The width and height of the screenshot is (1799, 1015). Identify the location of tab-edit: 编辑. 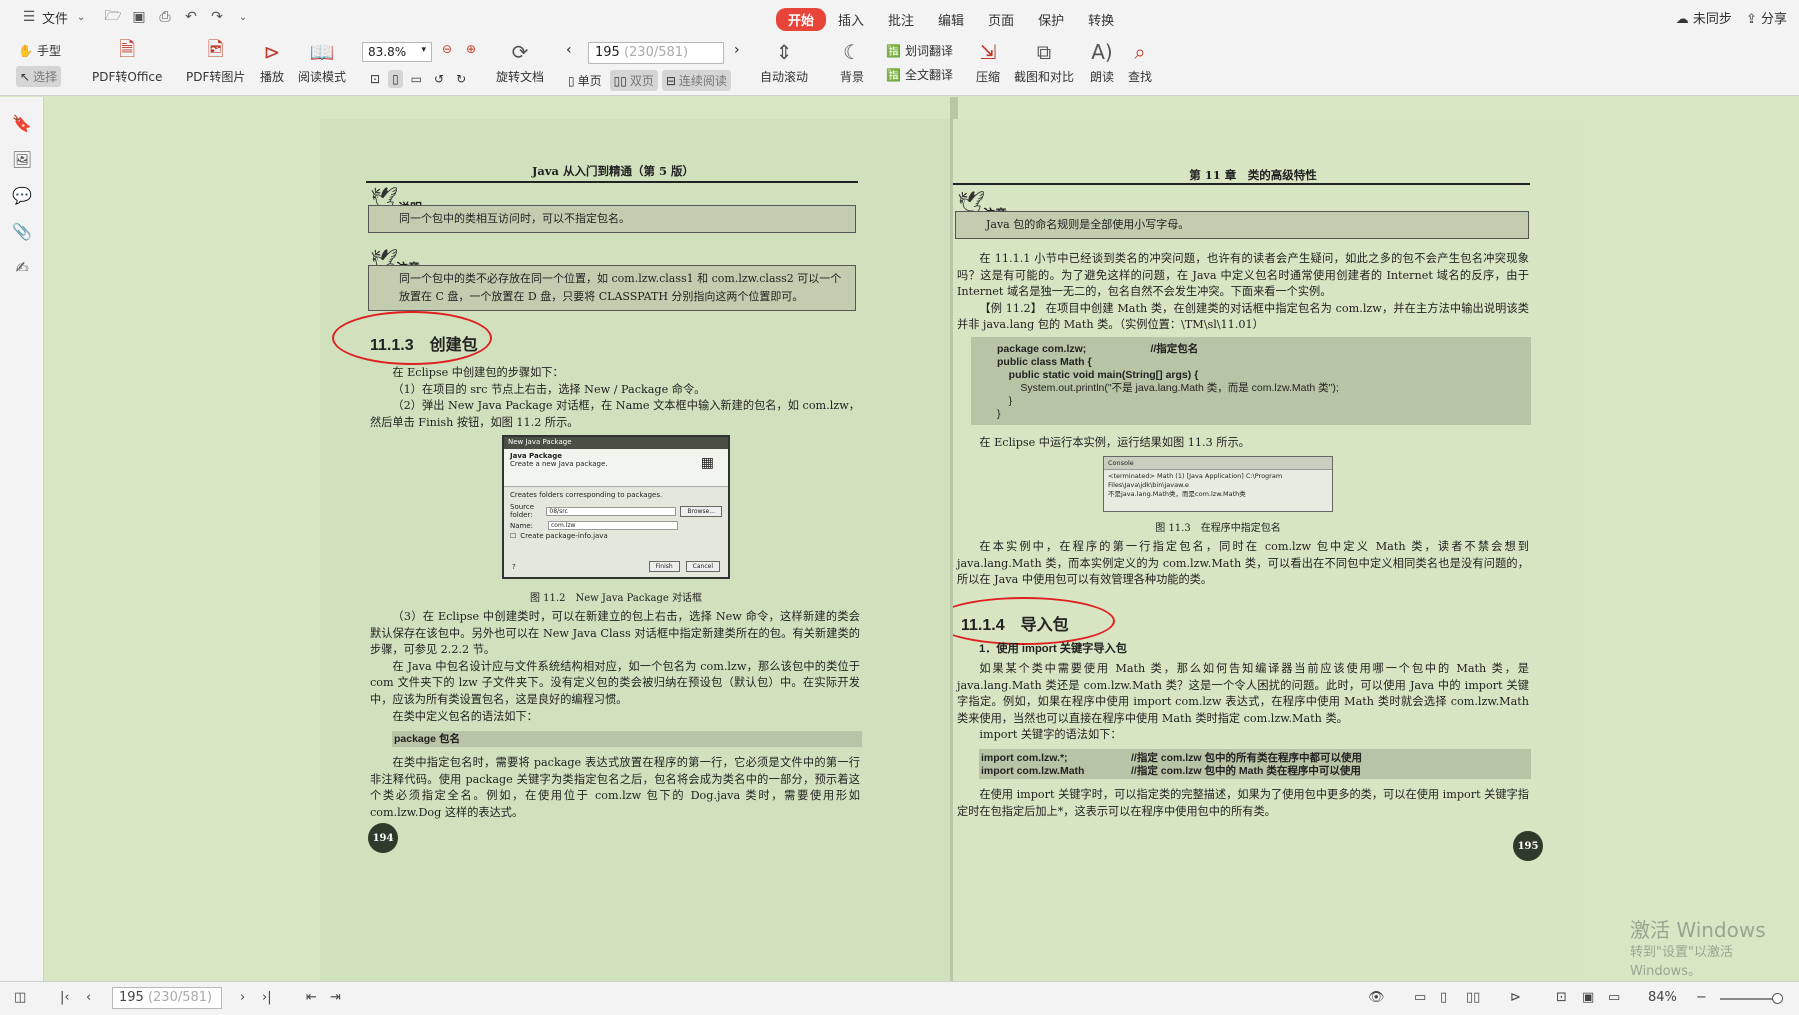
(951, 19).